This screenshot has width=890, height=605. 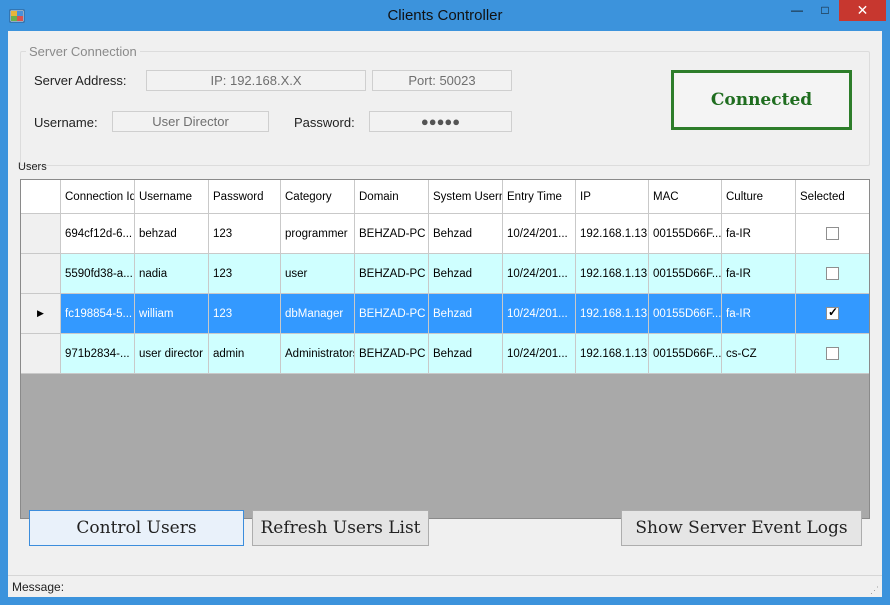 I want to click on col-header-culture: Culture, so click(x=759, y=197).